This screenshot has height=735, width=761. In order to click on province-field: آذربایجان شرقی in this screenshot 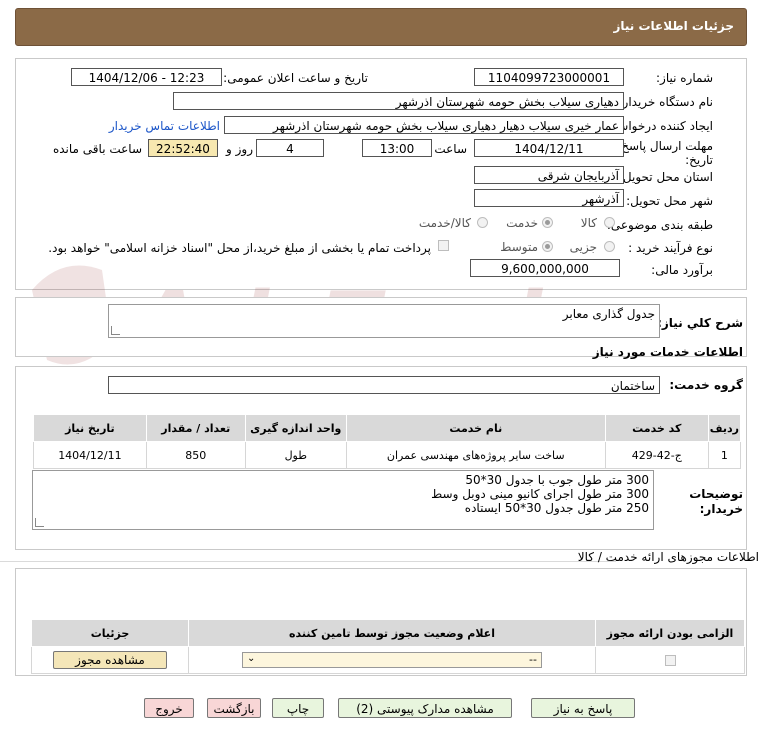, I will do `click(549, 175)`.